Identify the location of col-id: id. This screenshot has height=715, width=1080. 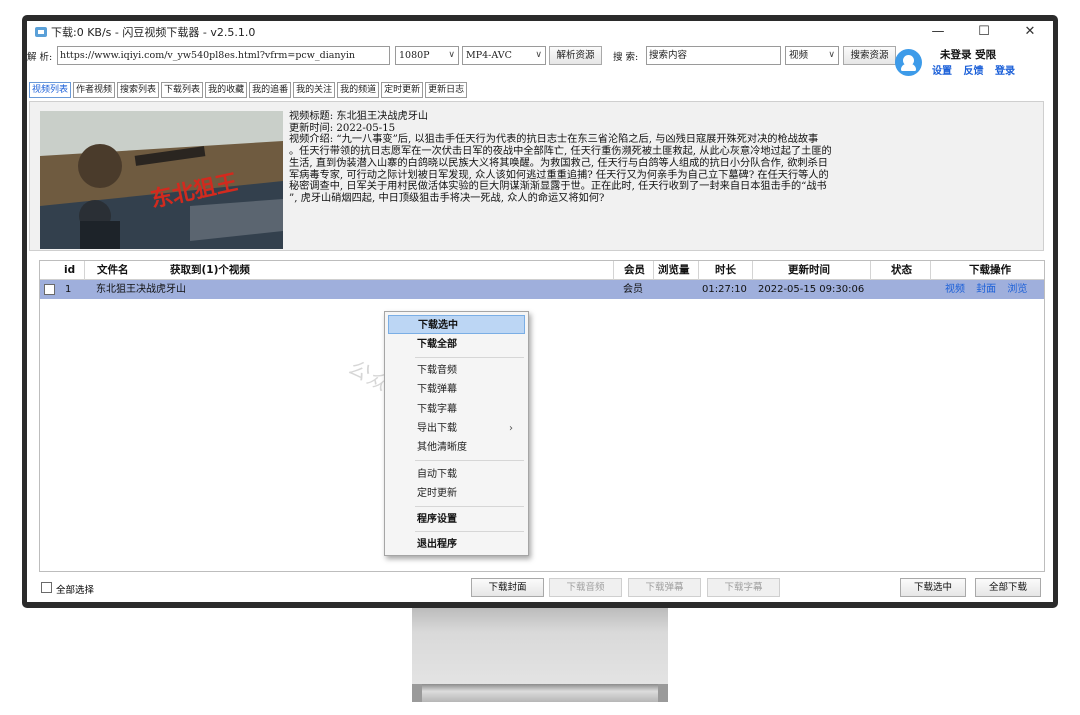
(69, 270).